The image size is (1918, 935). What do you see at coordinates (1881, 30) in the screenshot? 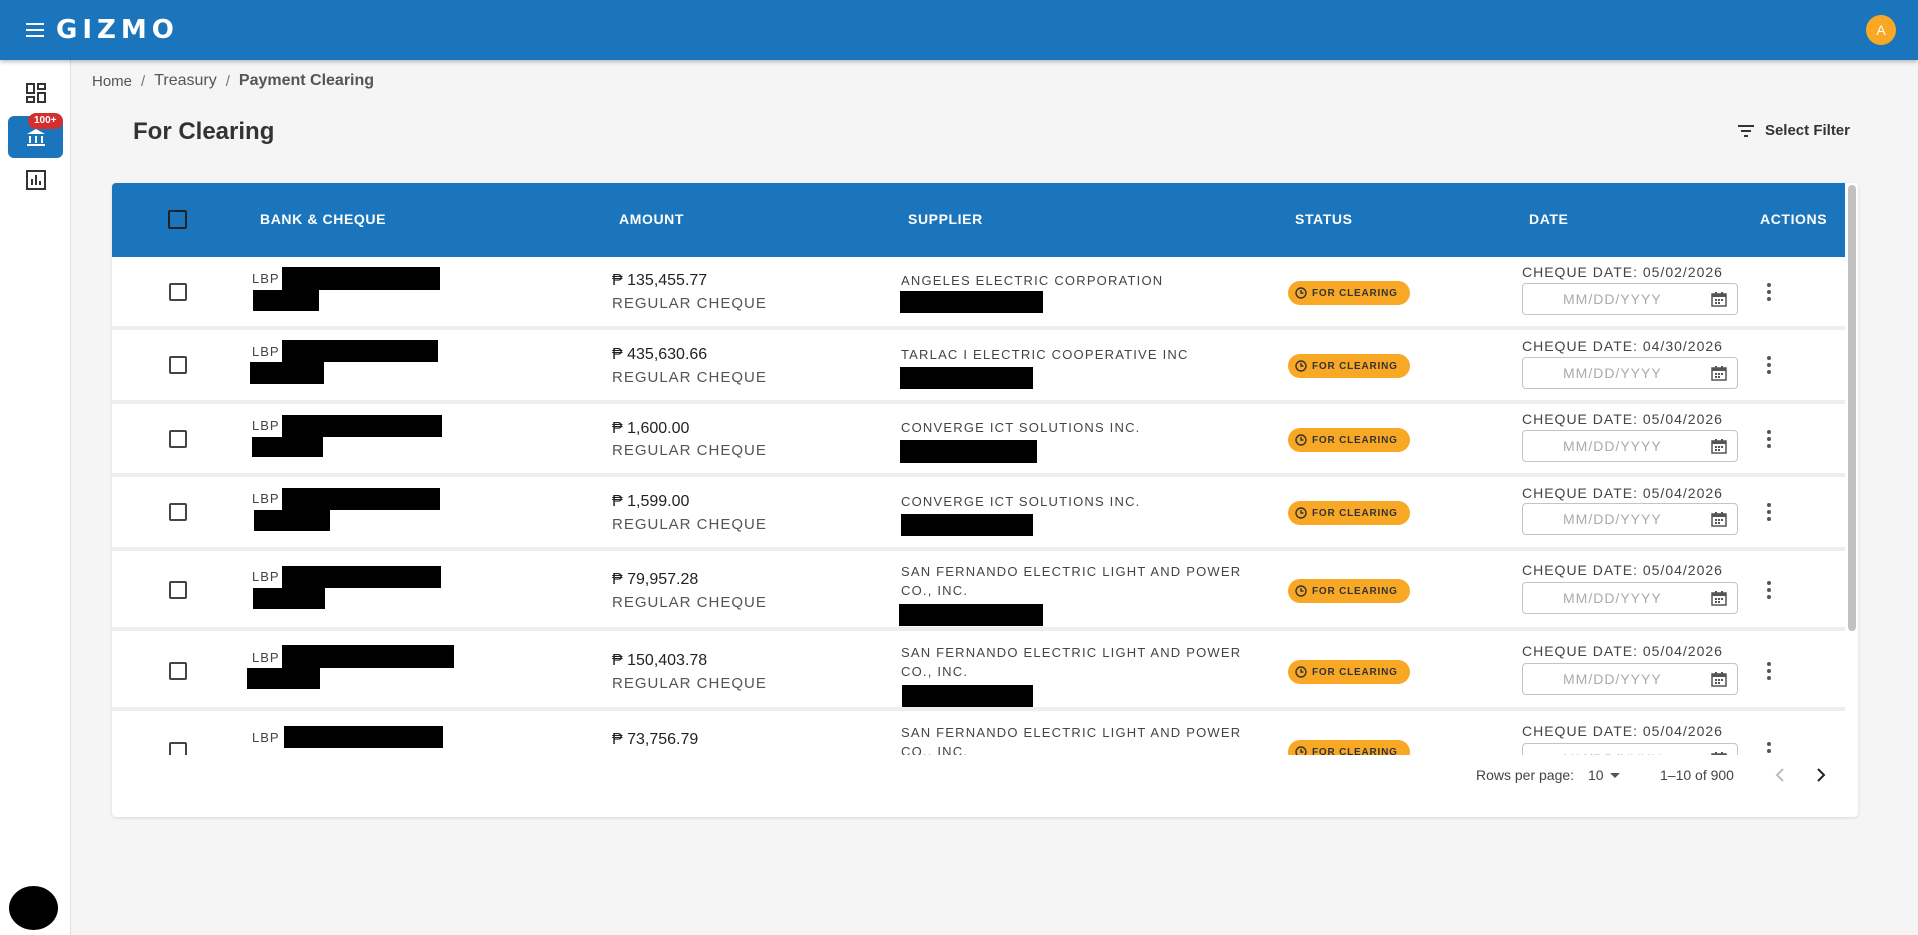
I see `user-avatar: A` at bounding box center [1881, 30].